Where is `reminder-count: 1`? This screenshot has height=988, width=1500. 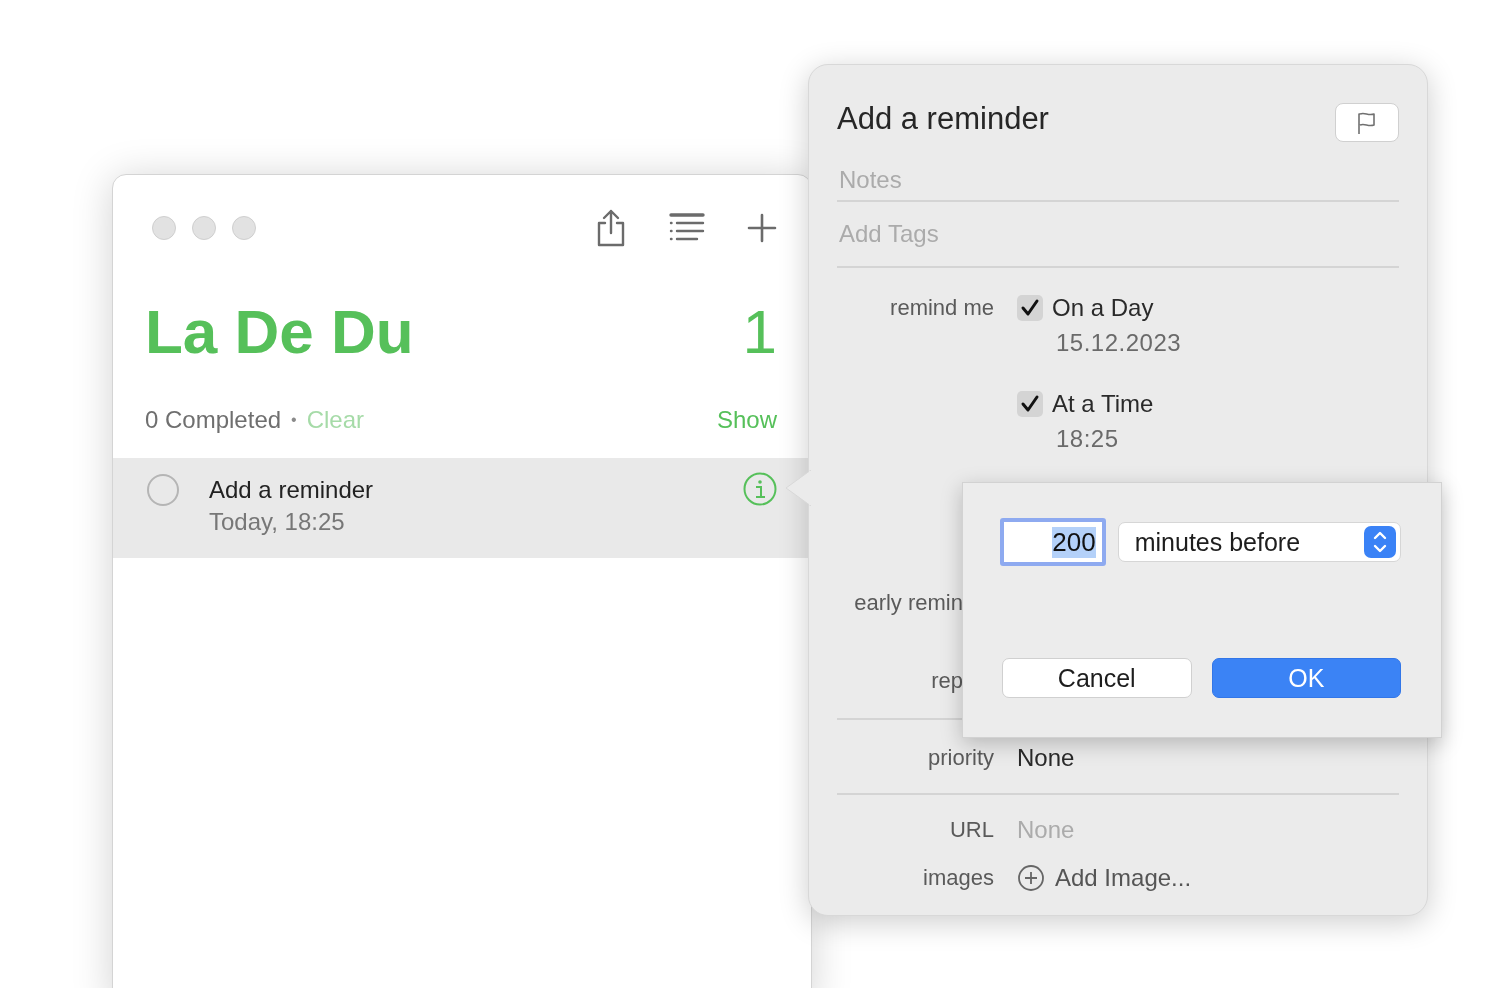 reminder-count: 1 is located at coordinates (759, 331).